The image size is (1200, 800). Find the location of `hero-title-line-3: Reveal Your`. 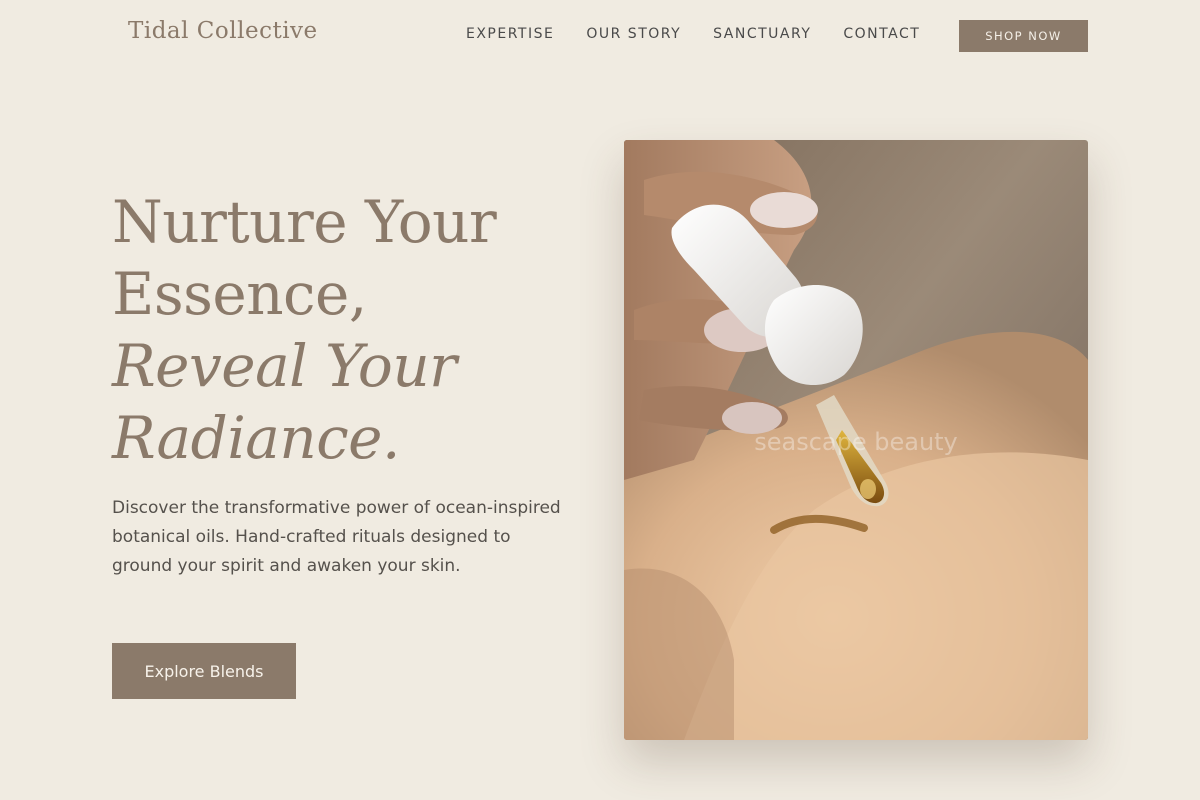

hero-title-line-3: Reveal Your is located at coordinates (284, 366).